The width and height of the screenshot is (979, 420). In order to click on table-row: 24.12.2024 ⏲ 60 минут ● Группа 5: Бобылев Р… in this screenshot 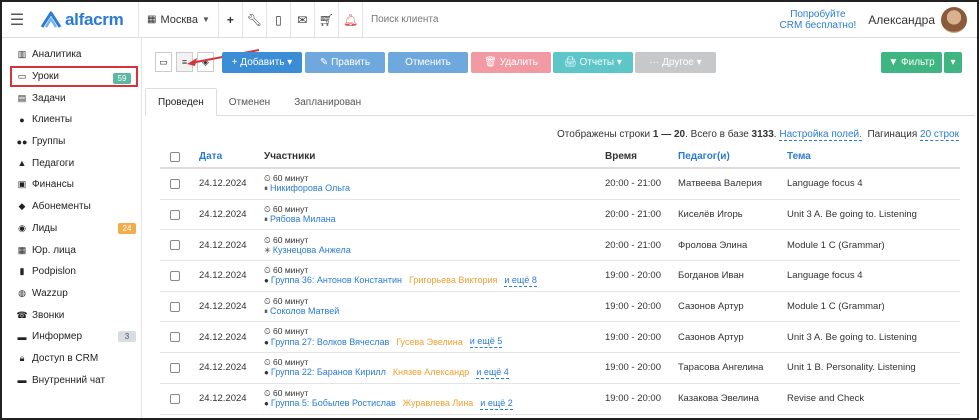, I will do `click(560, 399)`.